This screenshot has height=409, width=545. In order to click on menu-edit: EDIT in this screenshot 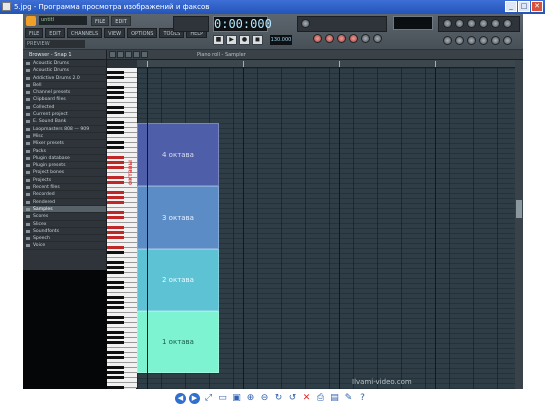, I will do `click(121, 21)`.